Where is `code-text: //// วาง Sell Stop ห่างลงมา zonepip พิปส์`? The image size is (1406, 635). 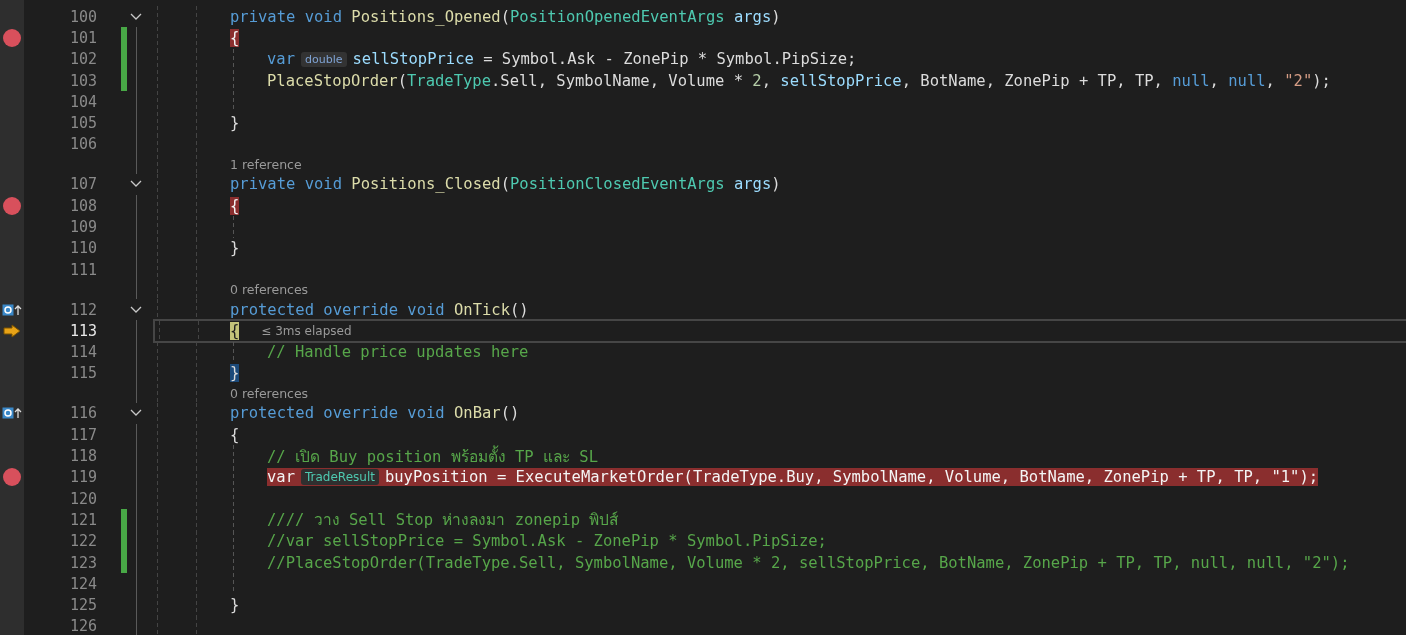 code-text: //// วาง Sell Stop ห่างลงมา zonepip พิปส์ is located at coordinates (443, 521).